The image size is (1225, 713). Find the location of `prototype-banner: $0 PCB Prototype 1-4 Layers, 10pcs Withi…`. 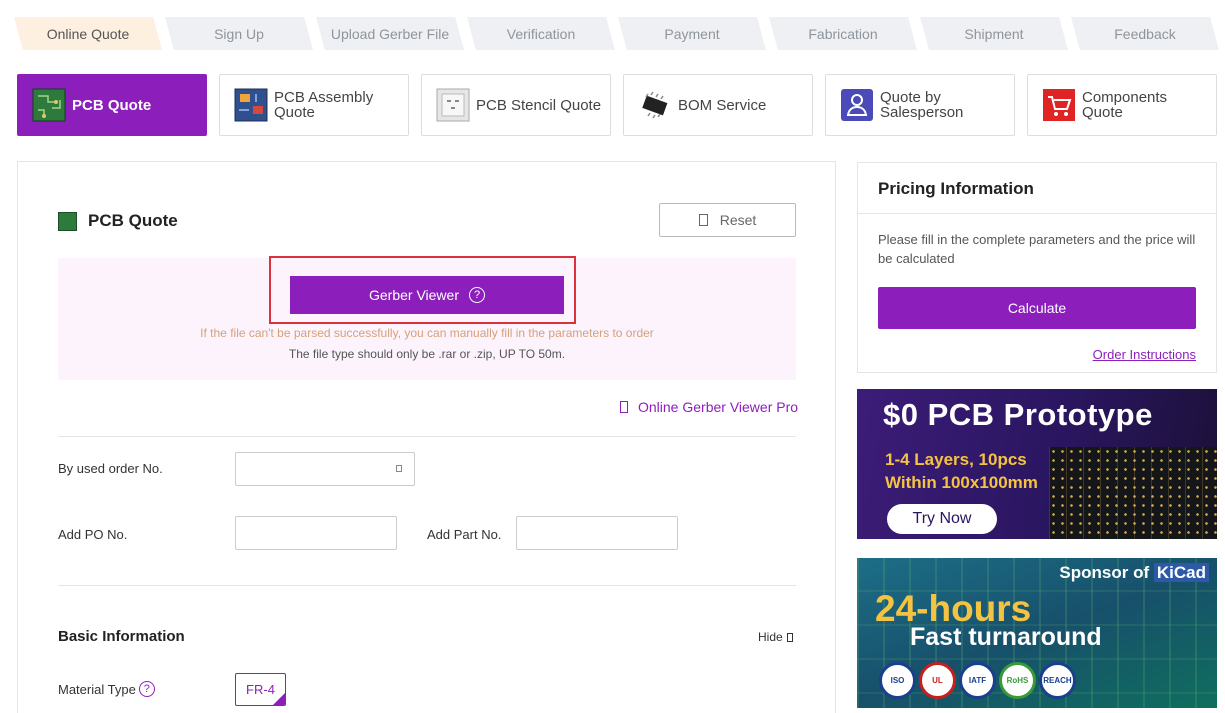

prototype-banner: $0 PCB Prototype 1-4 Layers, 10pcs Withi… is located at coordinates (1037, 464).